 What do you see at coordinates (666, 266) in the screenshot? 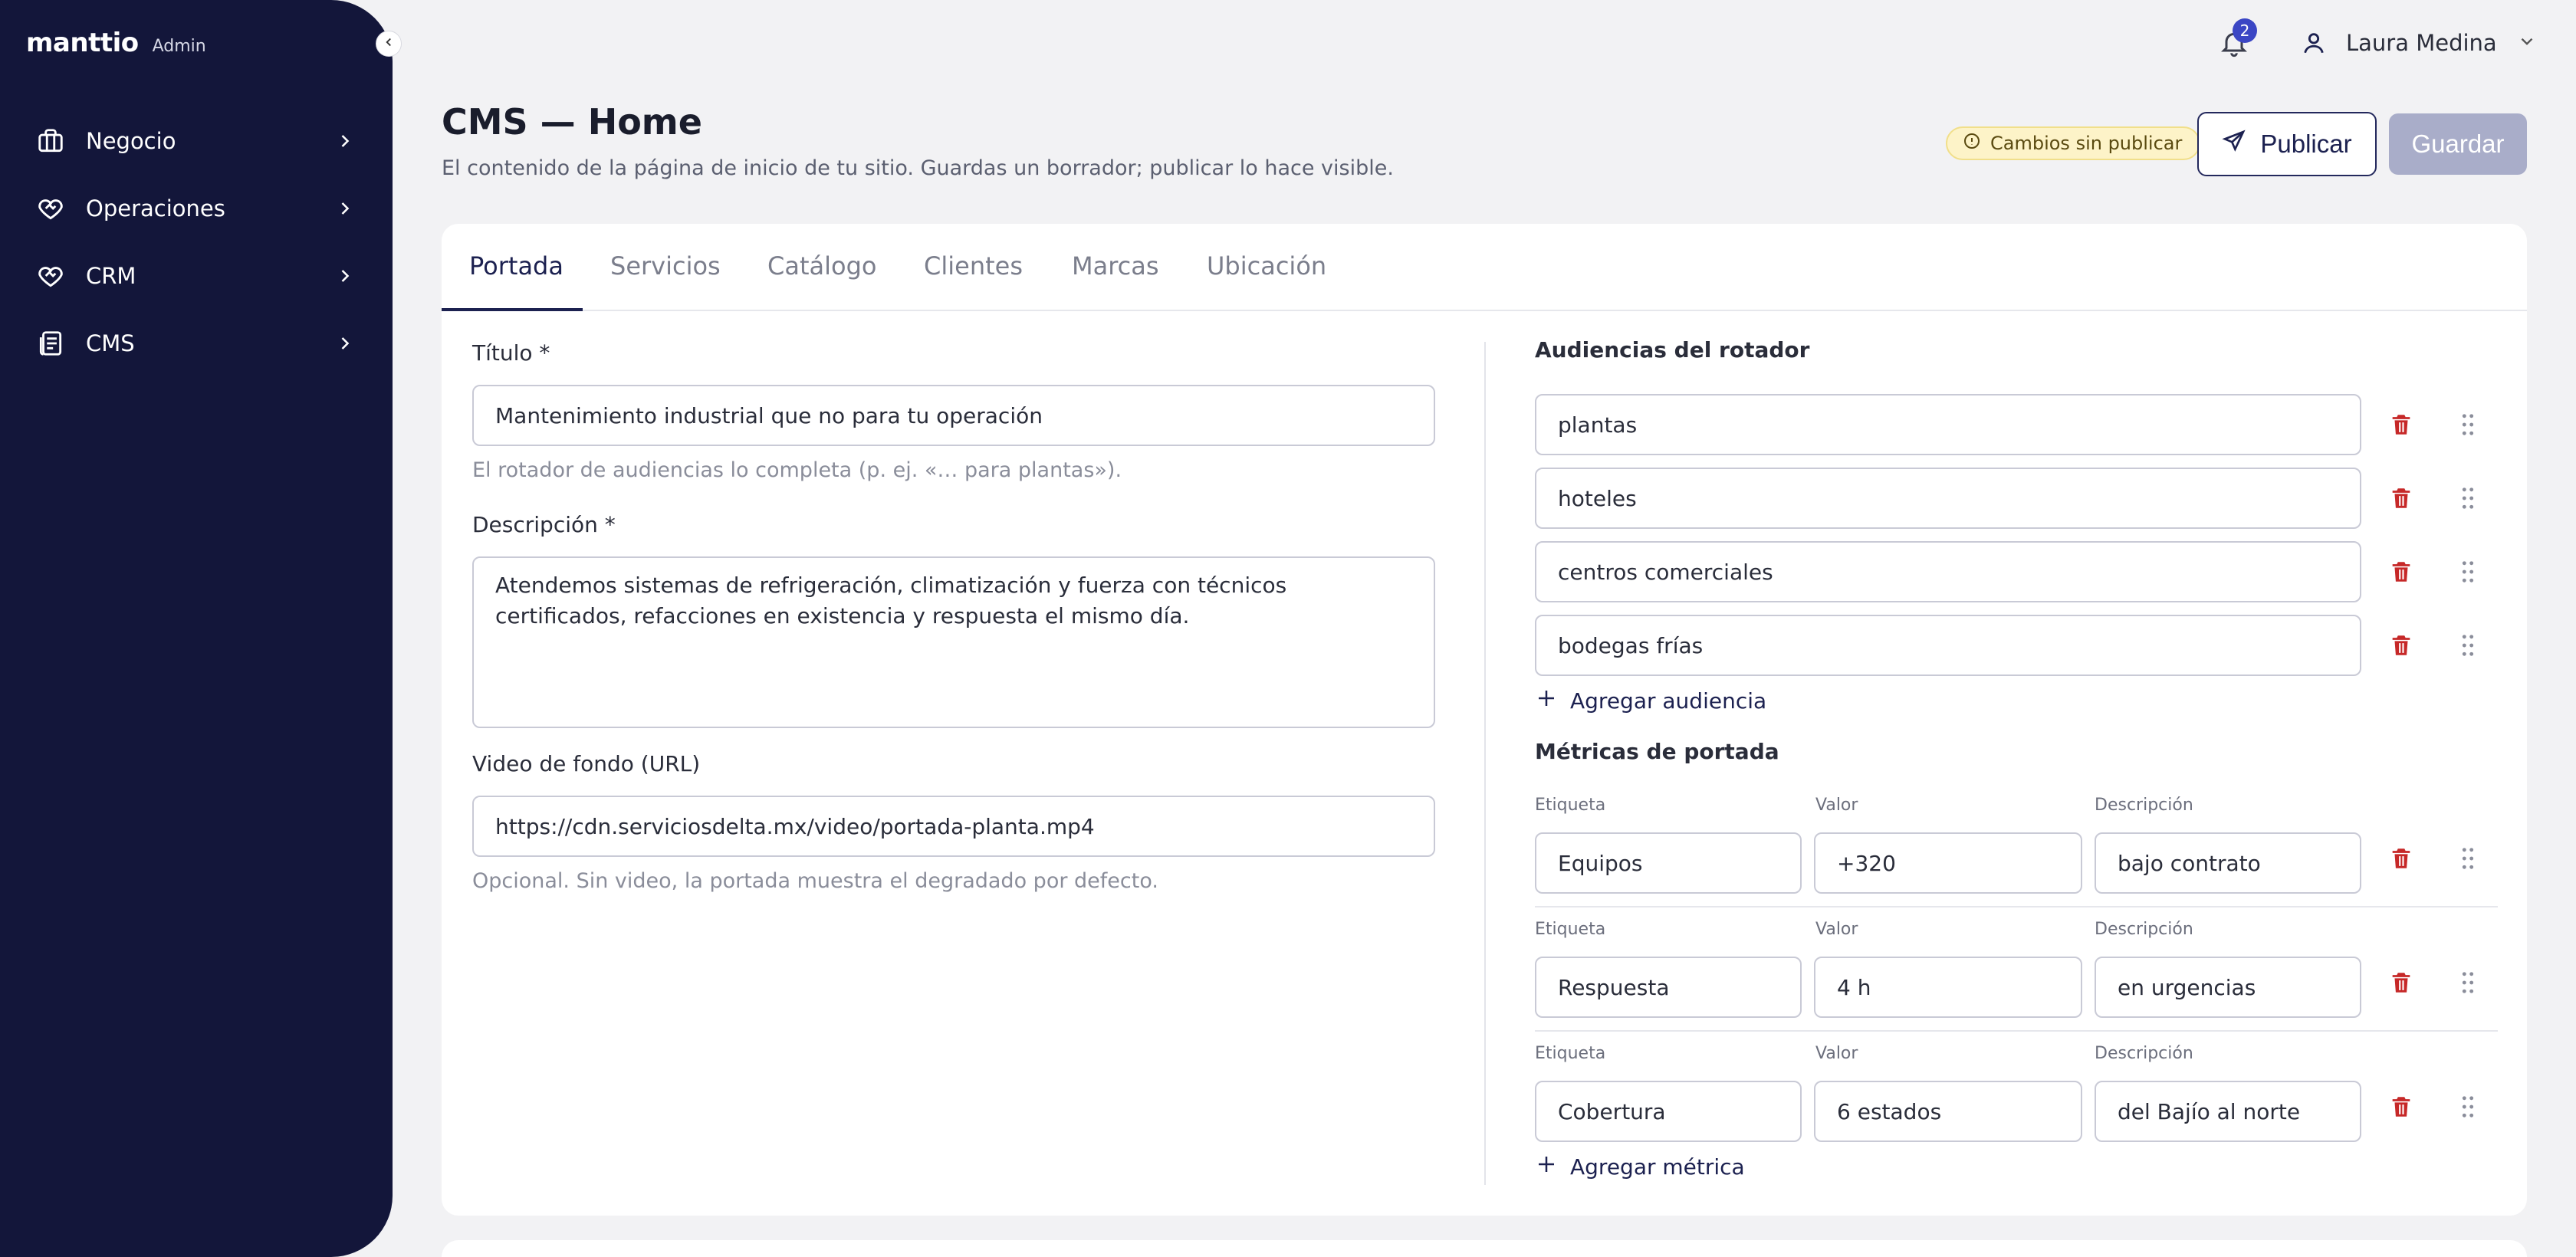
I see `tab-servicios: Servicios` at bounding box center [666, 266].